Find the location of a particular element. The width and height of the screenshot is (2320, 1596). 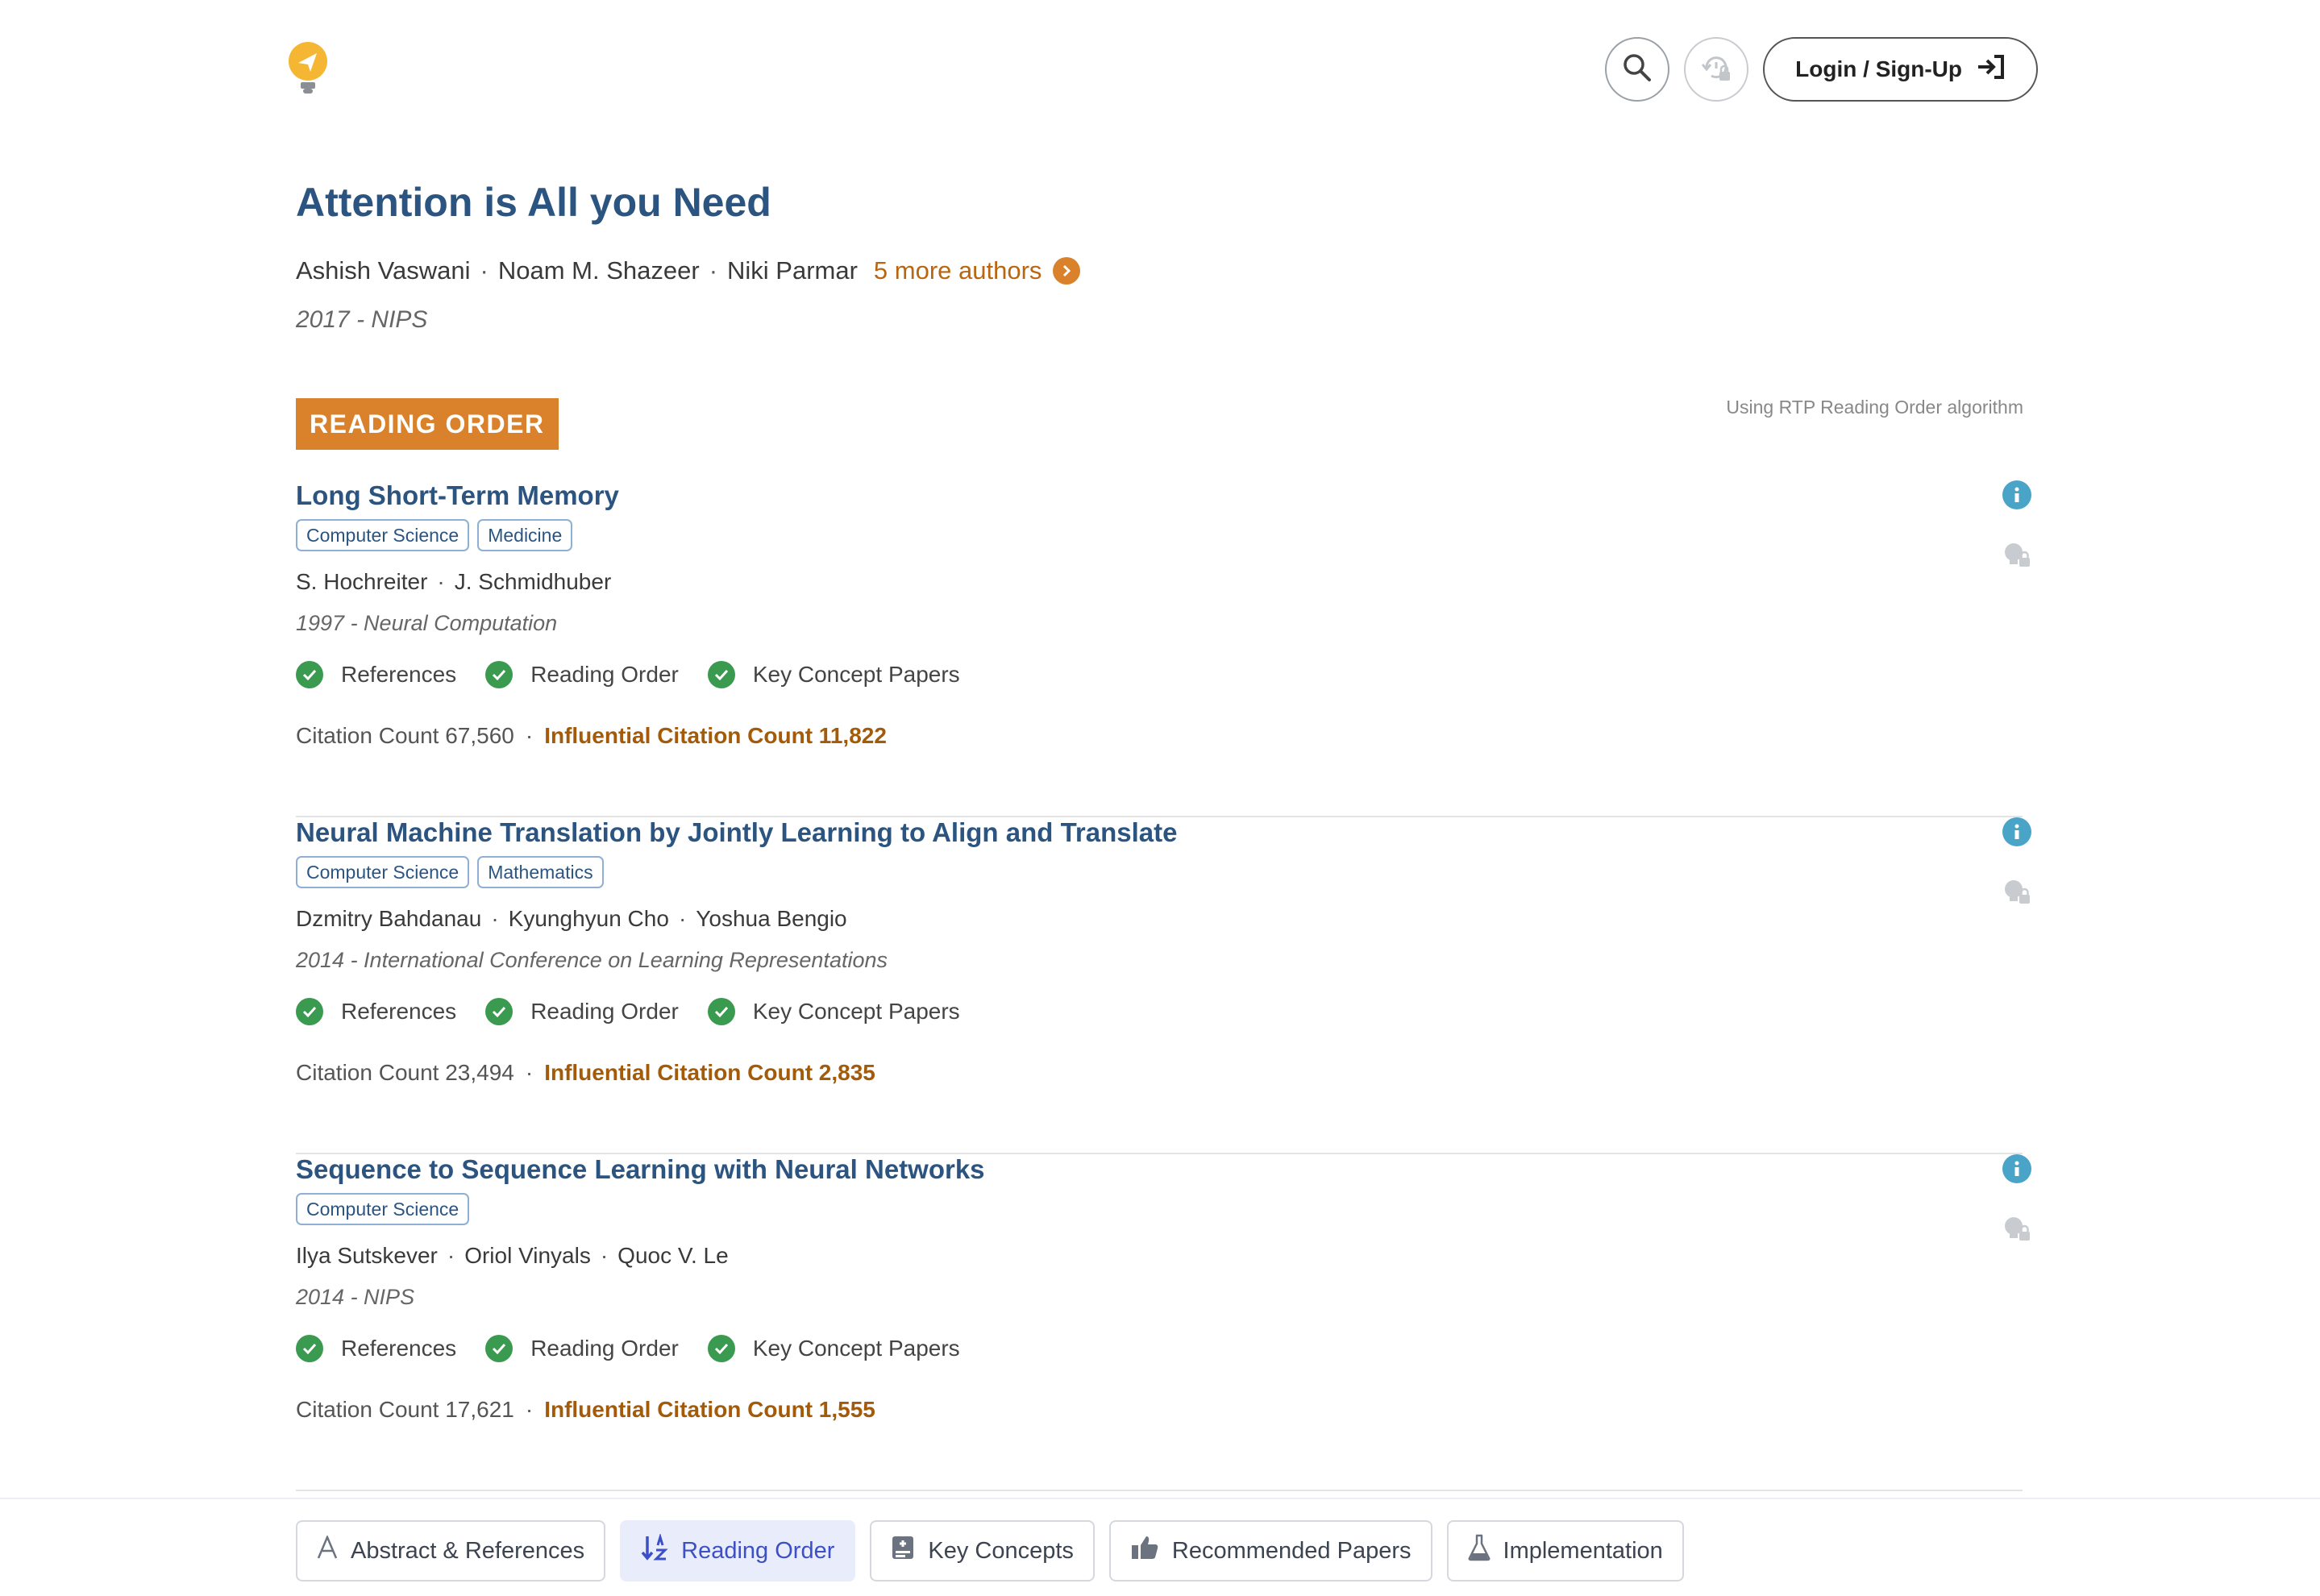

field-tag: Mathematics is located at coordinates (540, 872).